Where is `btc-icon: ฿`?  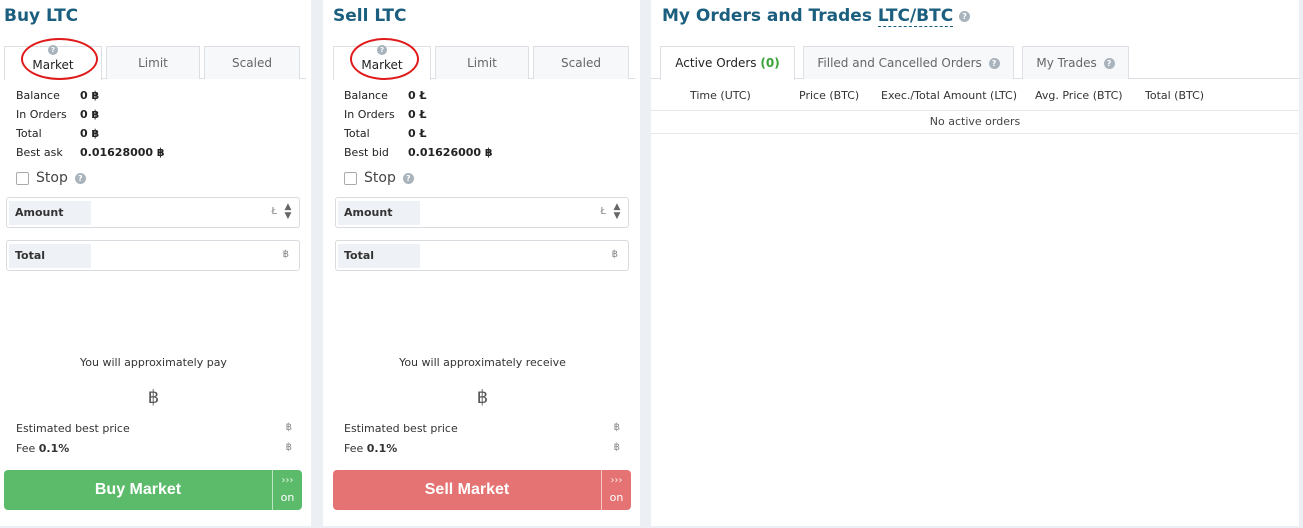 btc-icon: ฿ is located at coordinates (482, 397).